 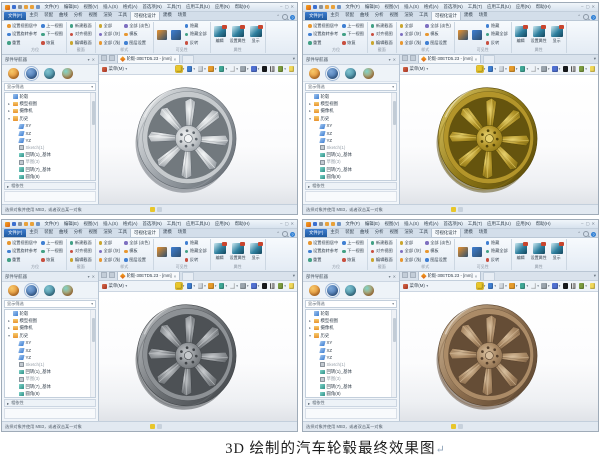 I want to click on ribbon-button: 全部, so click(x=109, y=26).